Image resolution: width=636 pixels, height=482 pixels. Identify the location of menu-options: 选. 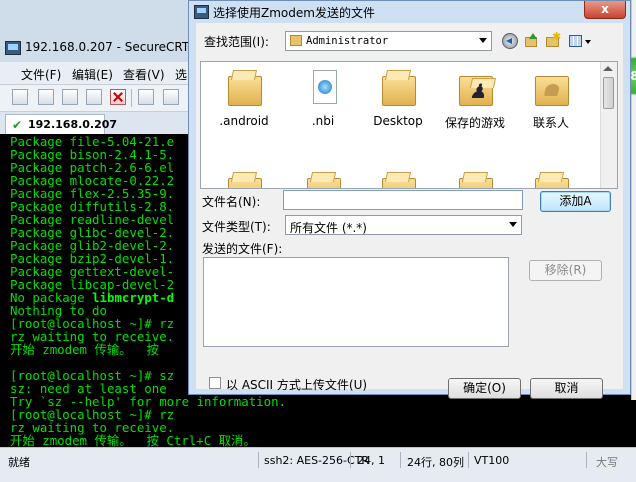
(181, 74).